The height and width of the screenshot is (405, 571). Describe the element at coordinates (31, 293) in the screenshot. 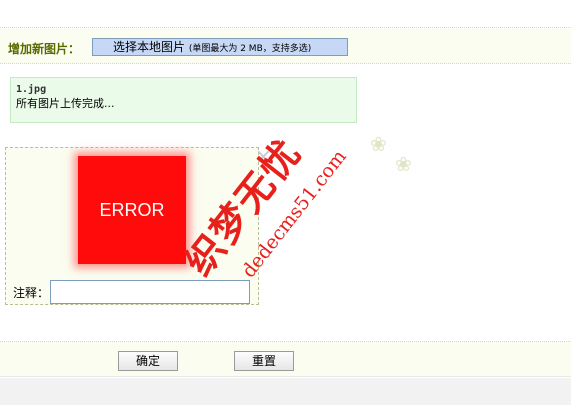

I see `note-label: 注释：` at that location.